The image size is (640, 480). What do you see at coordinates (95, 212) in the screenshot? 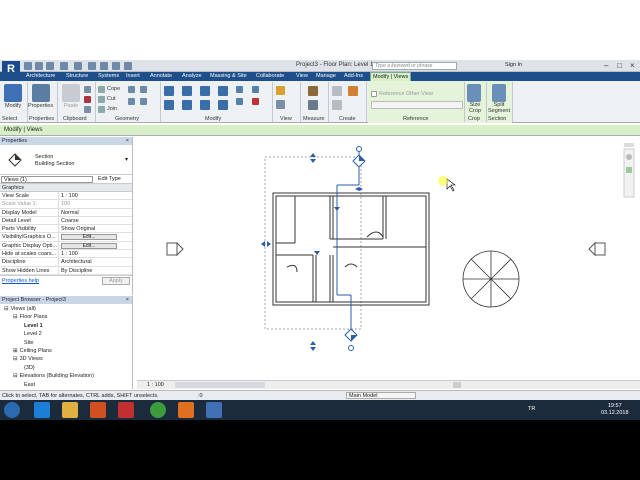
I see `property-value: Normal` at bounding box center [95, 212].